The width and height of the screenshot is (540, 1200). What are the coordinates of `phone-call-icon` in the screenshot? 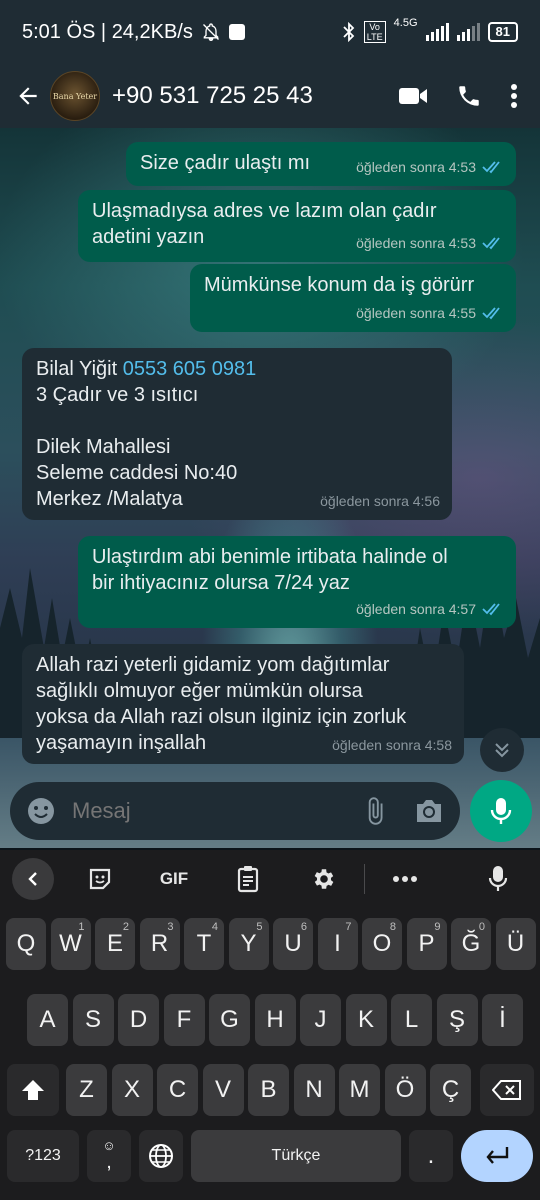 It's located at (469, 96).